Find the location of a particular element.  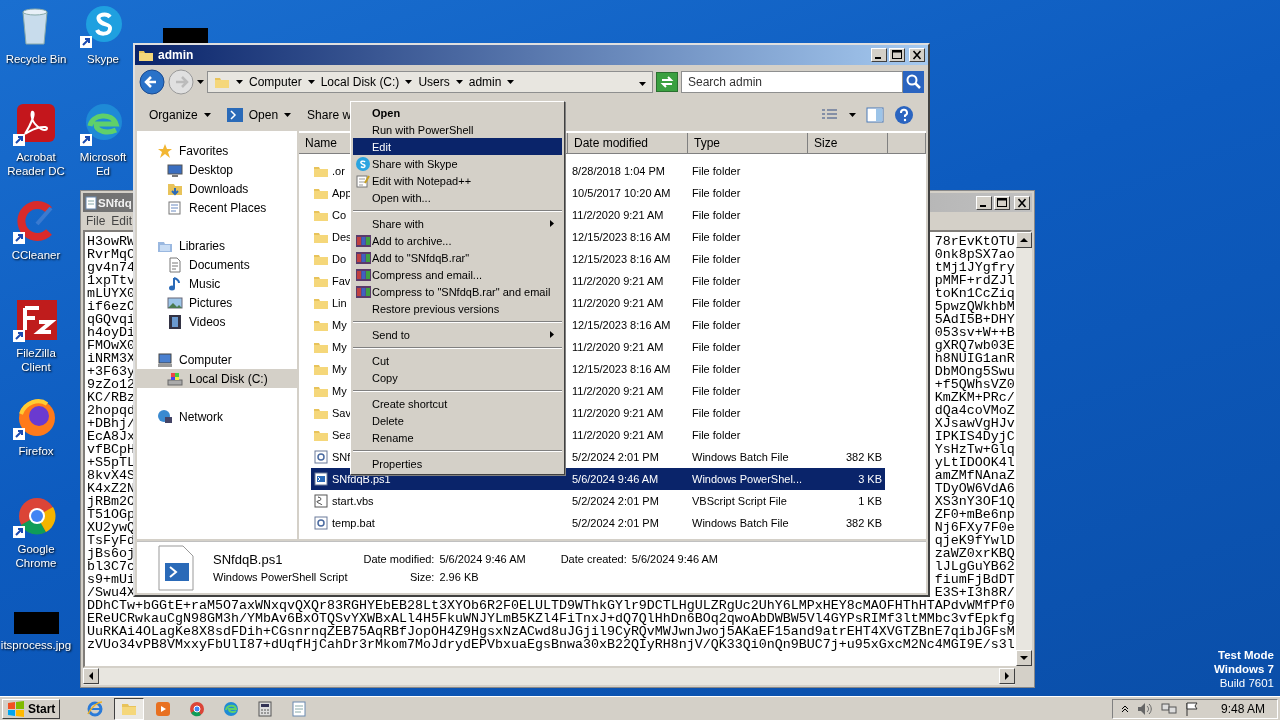

notepad-icon is located at coordinates (91, 202).